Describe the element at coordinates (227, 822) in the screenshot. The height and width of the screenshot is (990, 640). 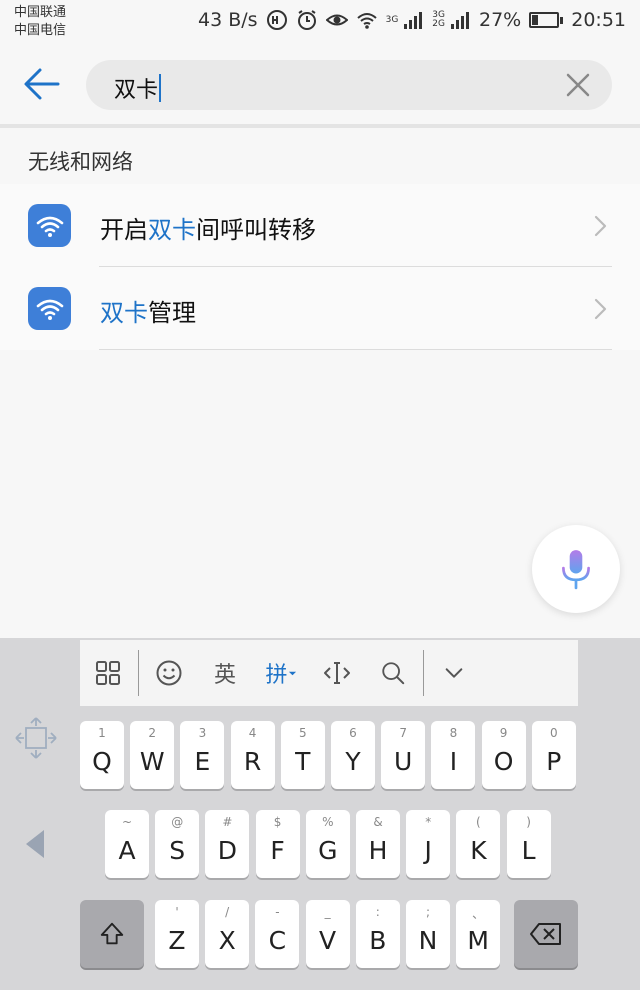
I see `key-secondary-label: #` at that location.